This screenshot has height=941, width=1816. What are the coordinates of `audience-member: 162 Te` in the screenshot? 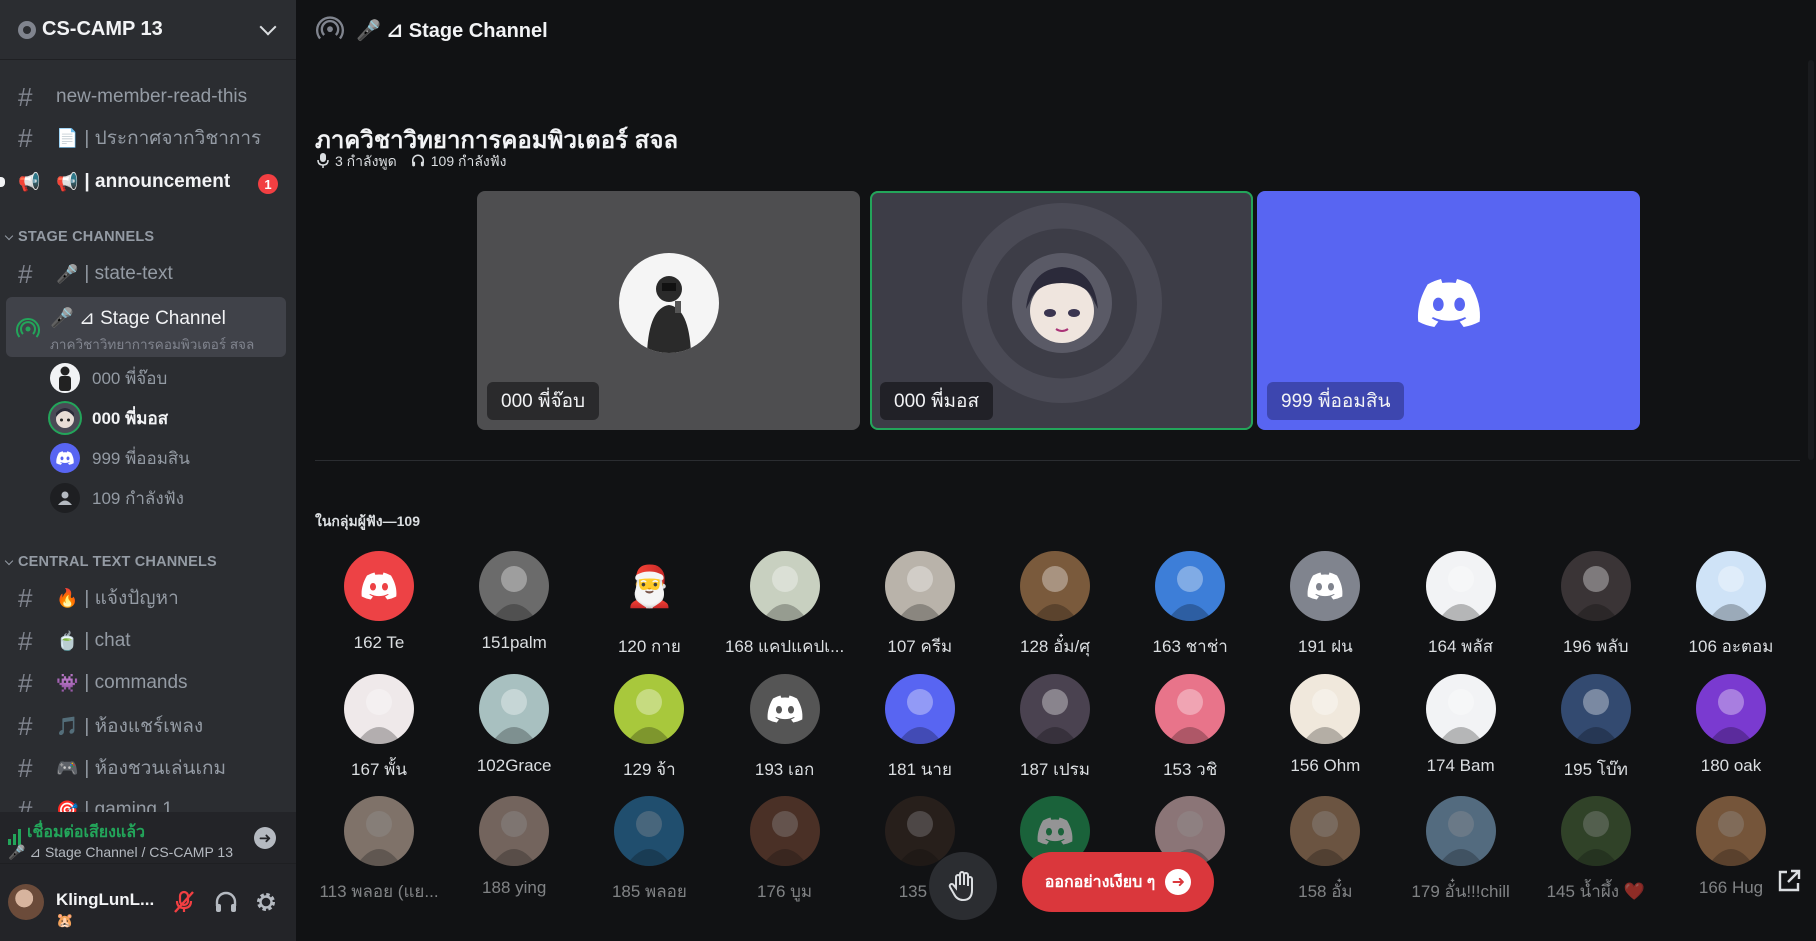 It's located at (379, 606).